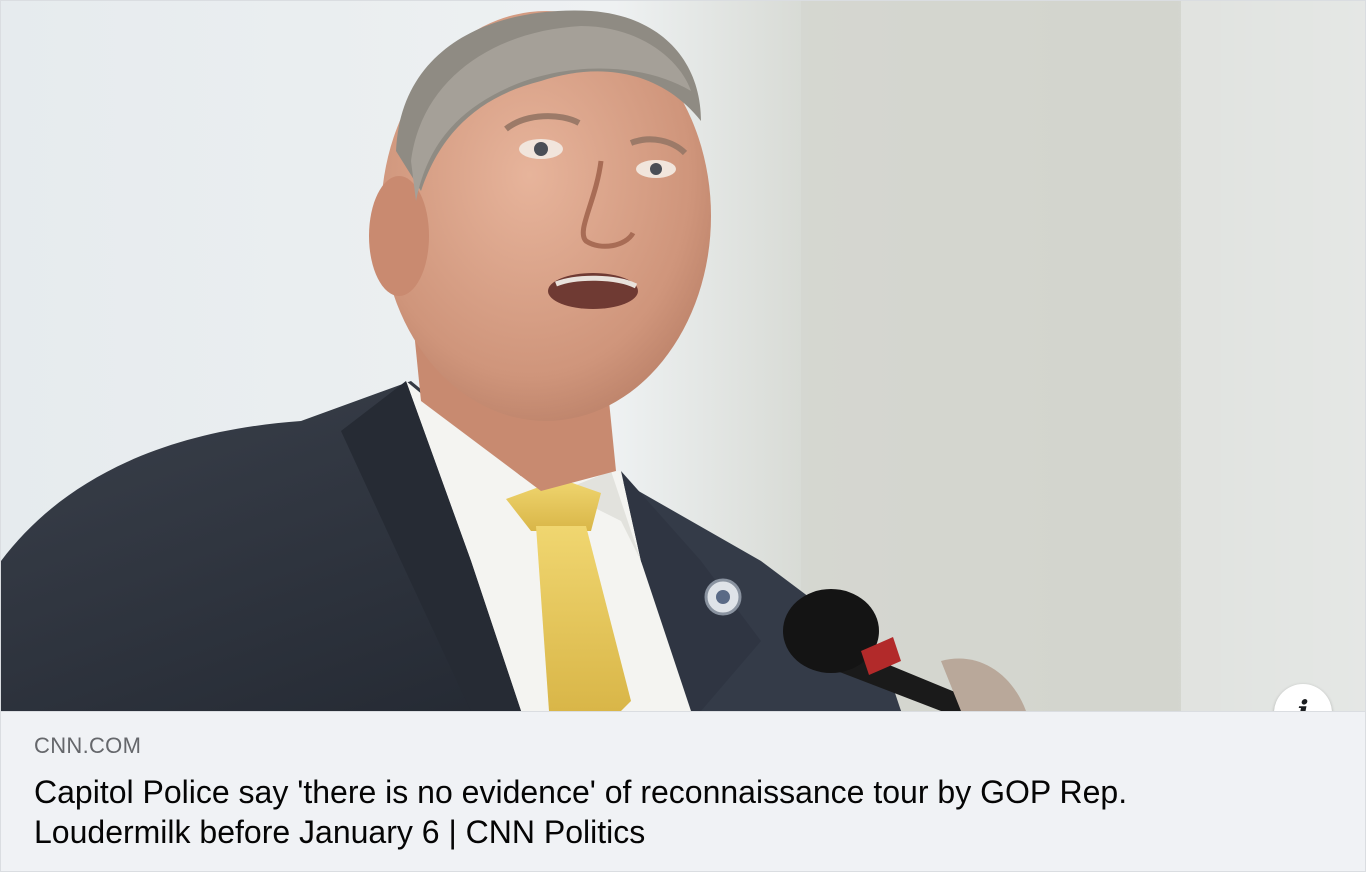  Describe the element at coordinates (88, 745) in the screenshot. I see `source-domain: CNN.COM` at that location.